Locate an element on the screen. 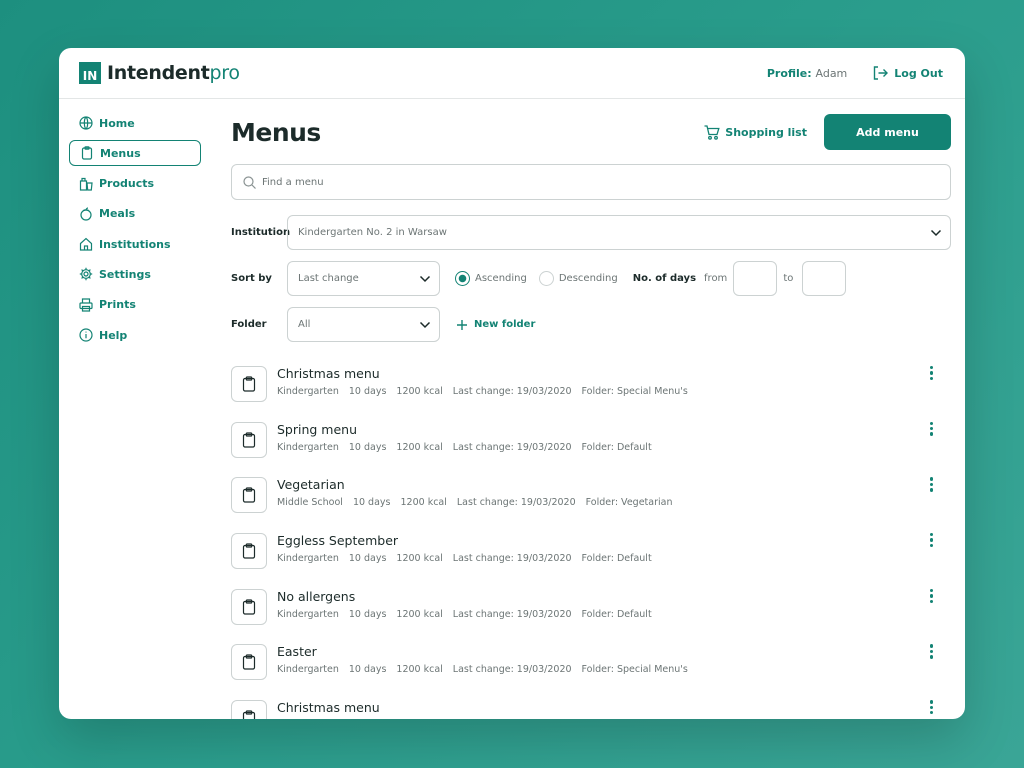  new-folder-button: New folder is located at coordinates (495, 325).